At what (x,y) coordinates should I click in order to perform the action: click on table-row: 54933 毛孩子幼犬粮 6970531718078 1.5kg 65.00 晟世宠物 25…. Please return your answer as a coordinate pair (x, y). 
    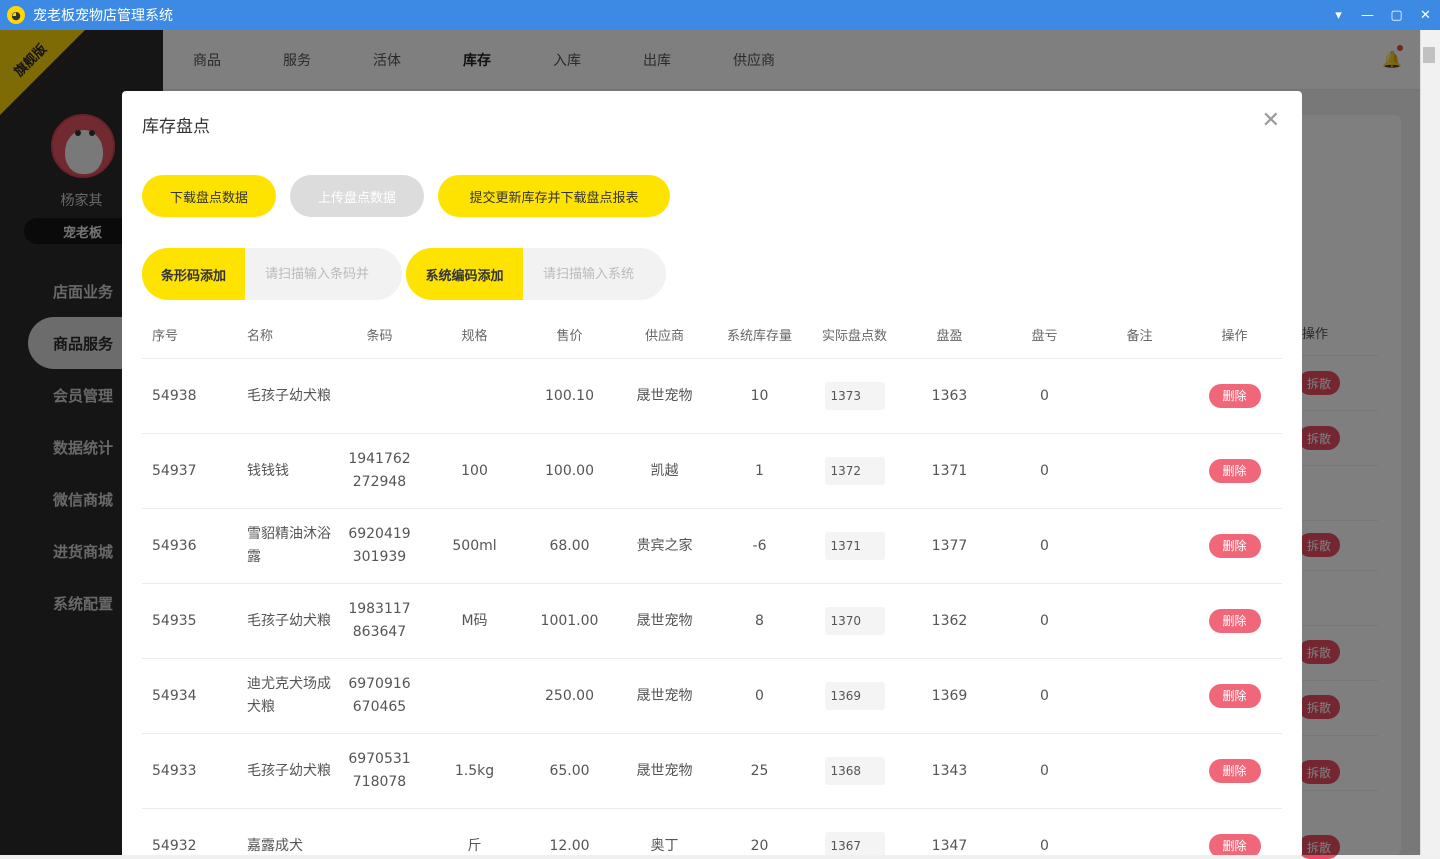
    Looking at the image, I should click on (712, 771).